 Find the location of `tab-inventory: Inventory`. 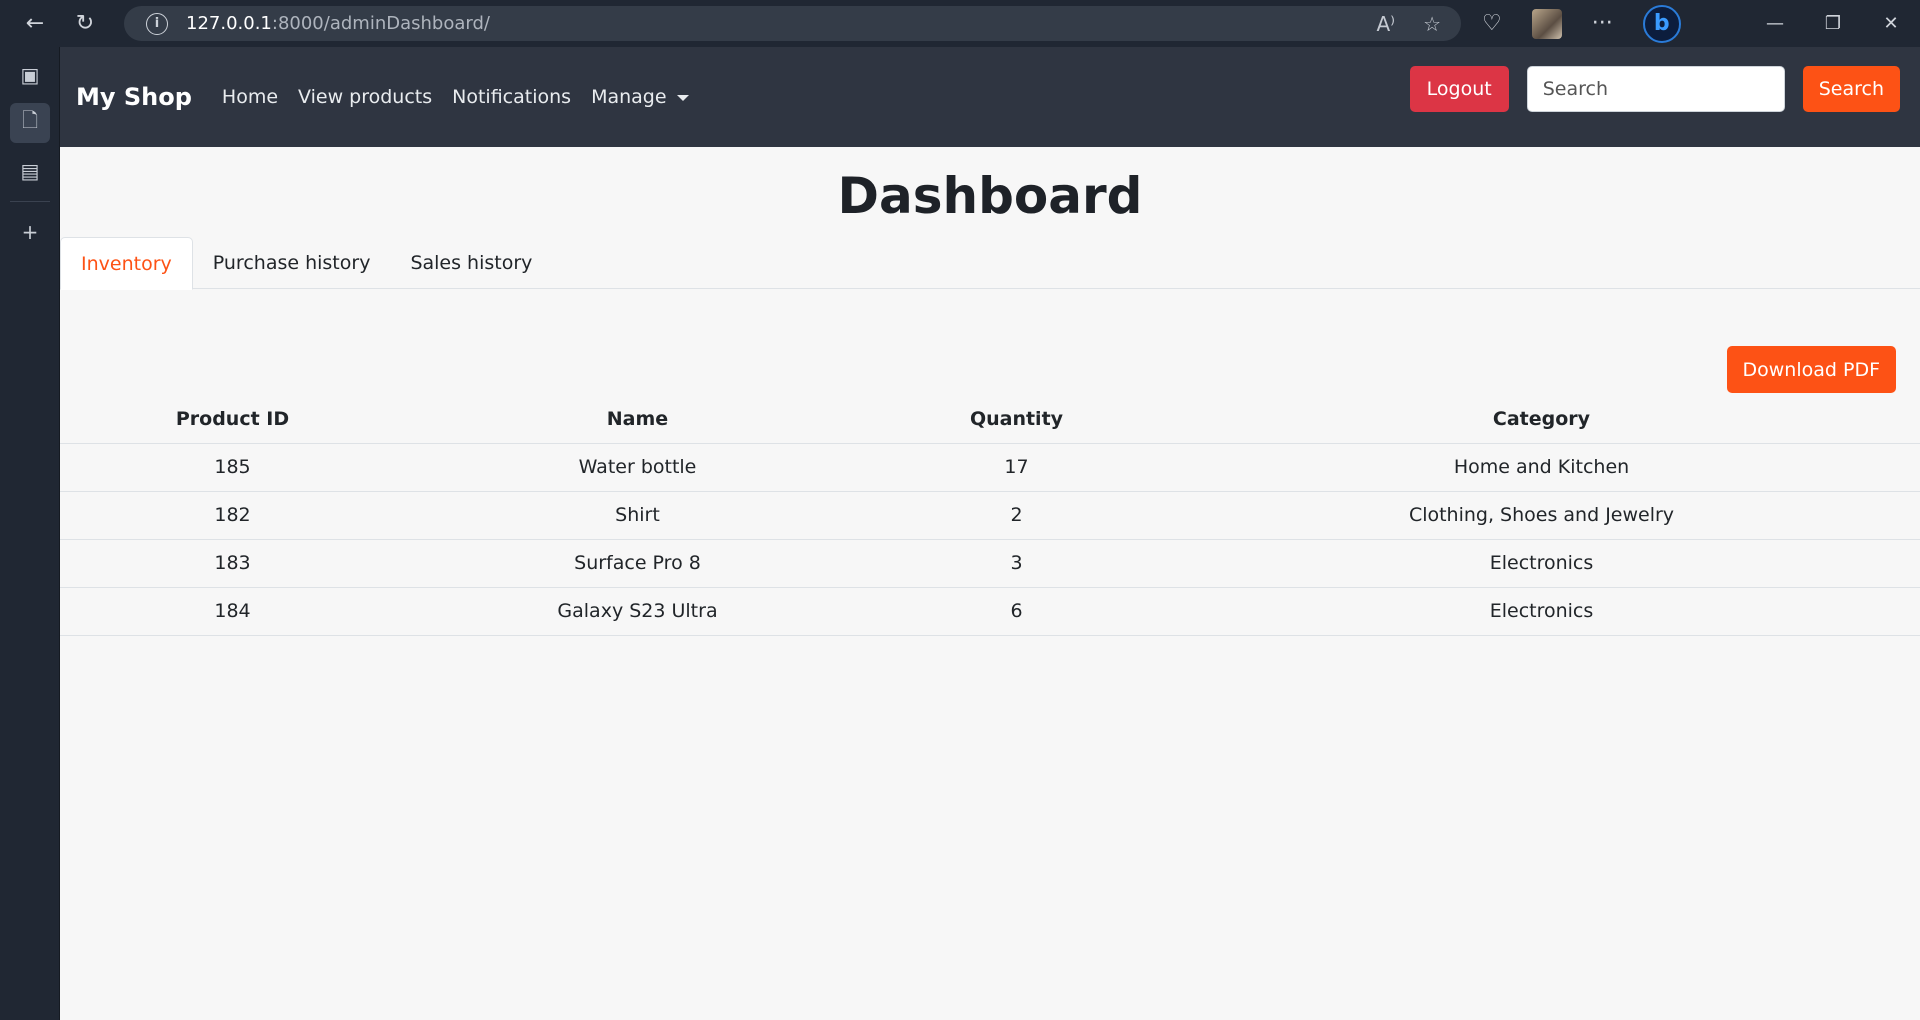

tab-inventory: Inventory is located at coordinates (126, 263).